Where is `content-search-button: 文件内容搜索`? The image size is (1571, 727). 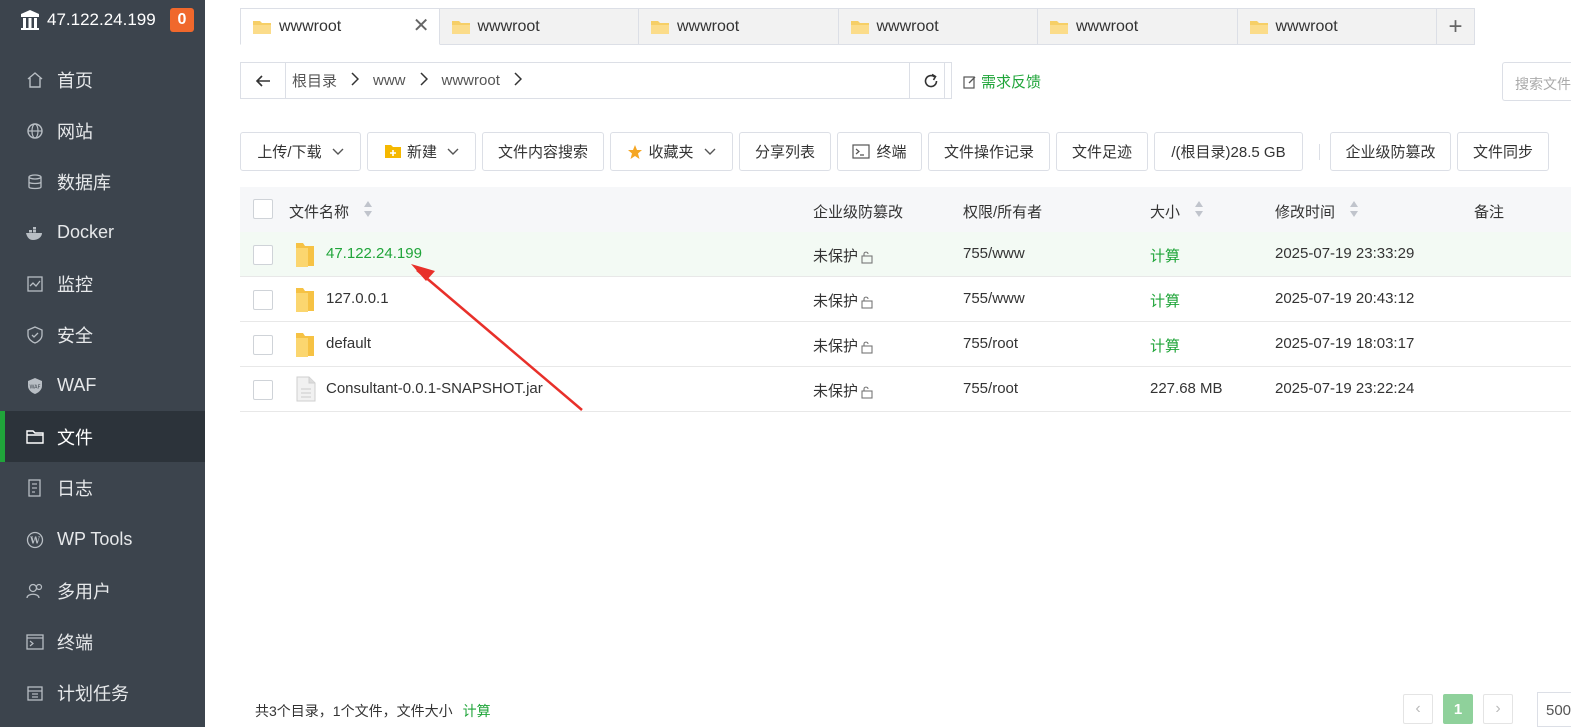
content-search-button: 文件内容搜索 is located at coordinates (543, 151).